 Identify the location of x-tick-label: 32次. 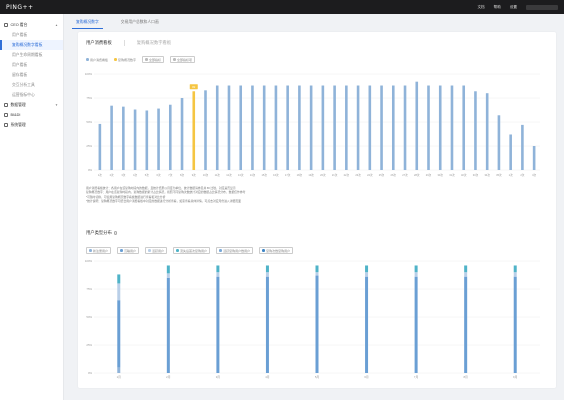
(464, 175).